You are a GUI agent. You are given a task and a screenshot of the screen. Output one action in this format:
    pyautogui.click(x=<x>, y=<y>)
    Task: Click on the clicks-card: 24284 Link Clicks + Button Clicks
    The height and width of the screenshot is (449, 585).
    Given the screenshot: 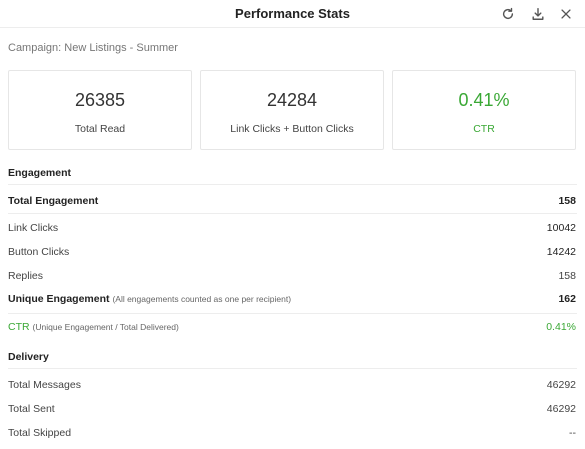 What is the action you would take?
    pyautogui.click(x=292, y=110)
    